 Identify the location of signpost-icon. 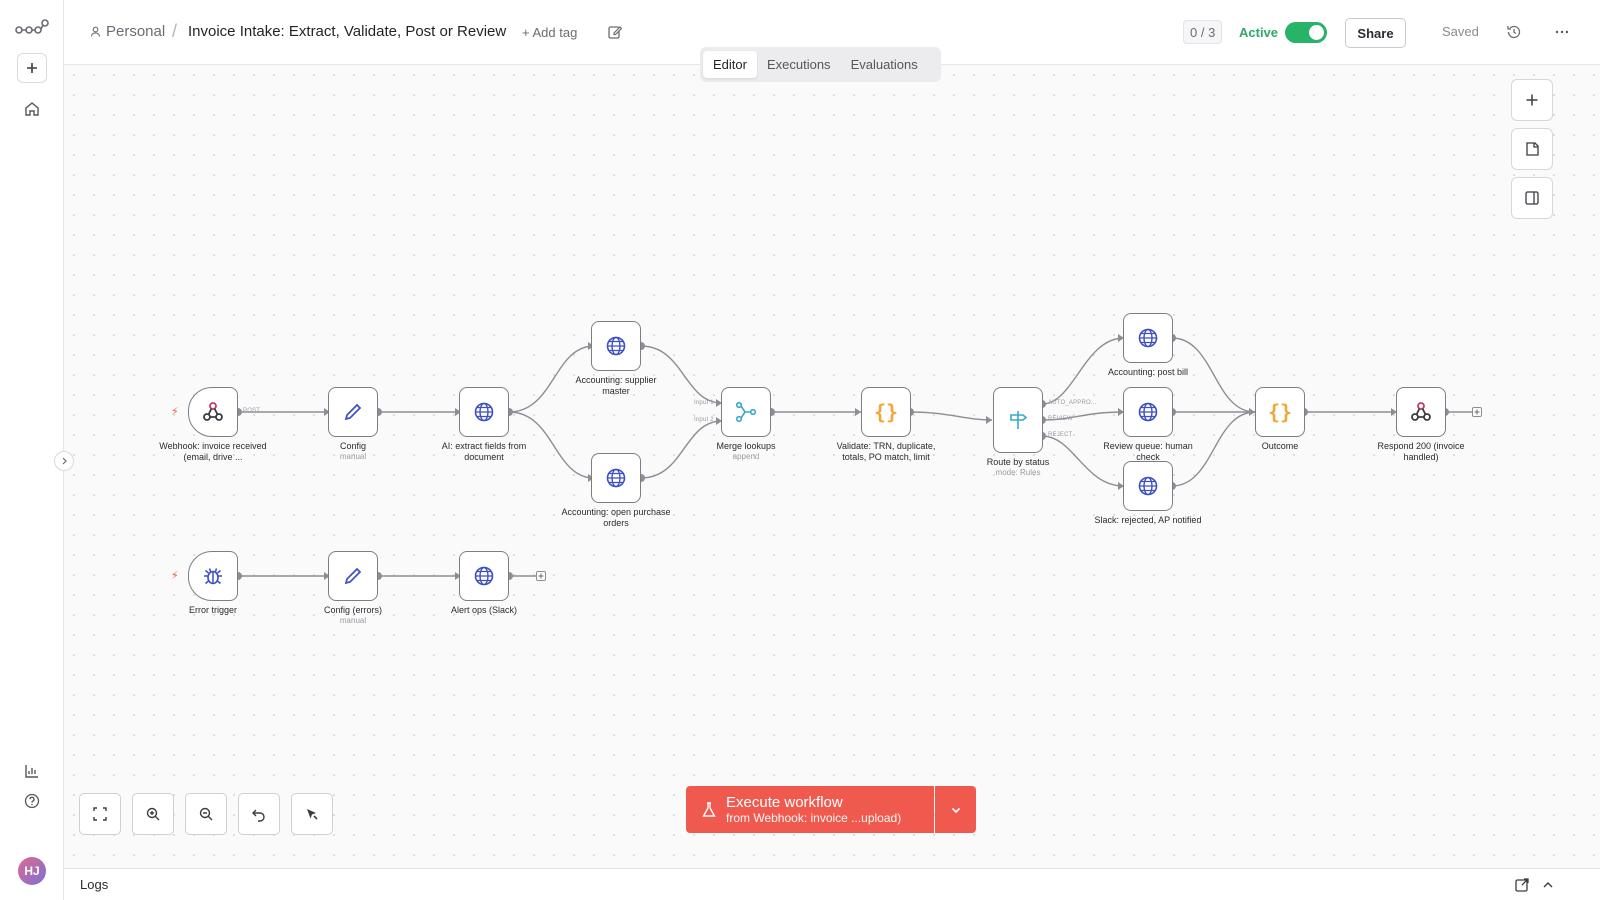
(1019, 420).